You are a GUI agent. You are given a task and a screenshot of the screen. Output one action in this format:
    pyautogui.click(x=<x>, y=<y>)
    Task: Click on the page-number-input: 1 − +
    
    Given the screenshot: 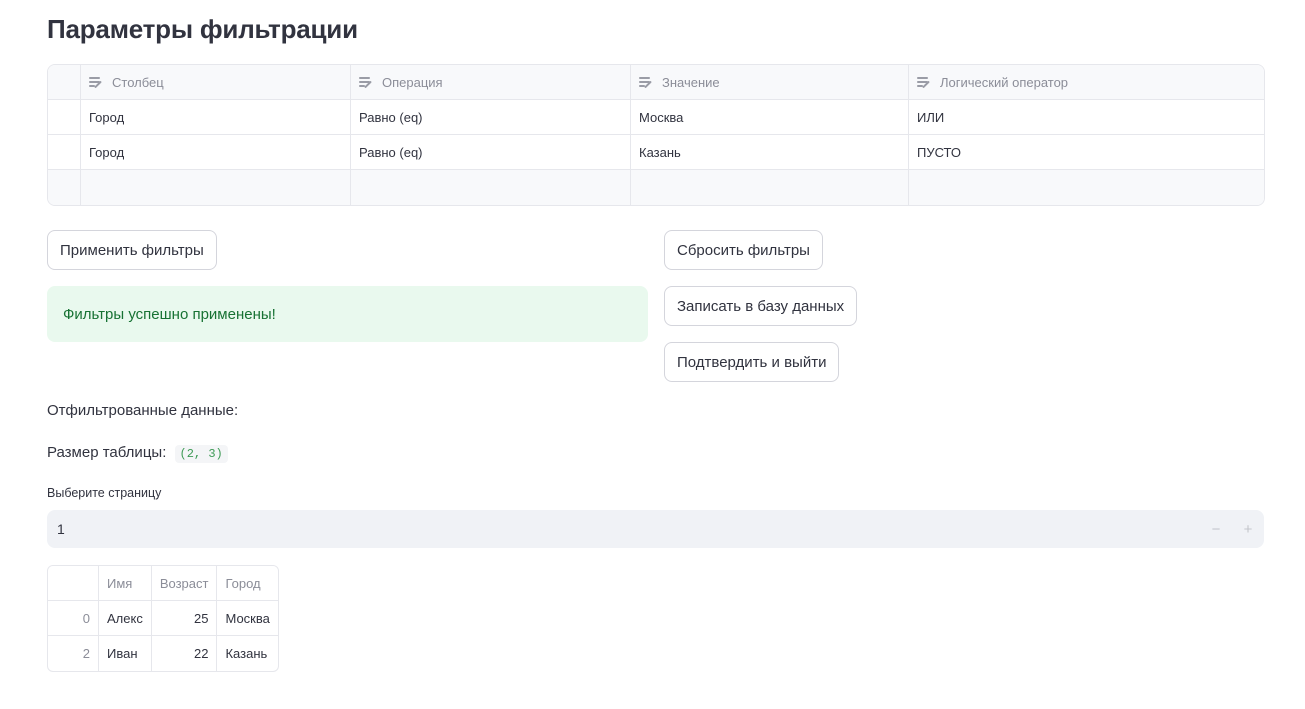 What is the action you would take?
    pyautogui.click(x=655, y=529)
    